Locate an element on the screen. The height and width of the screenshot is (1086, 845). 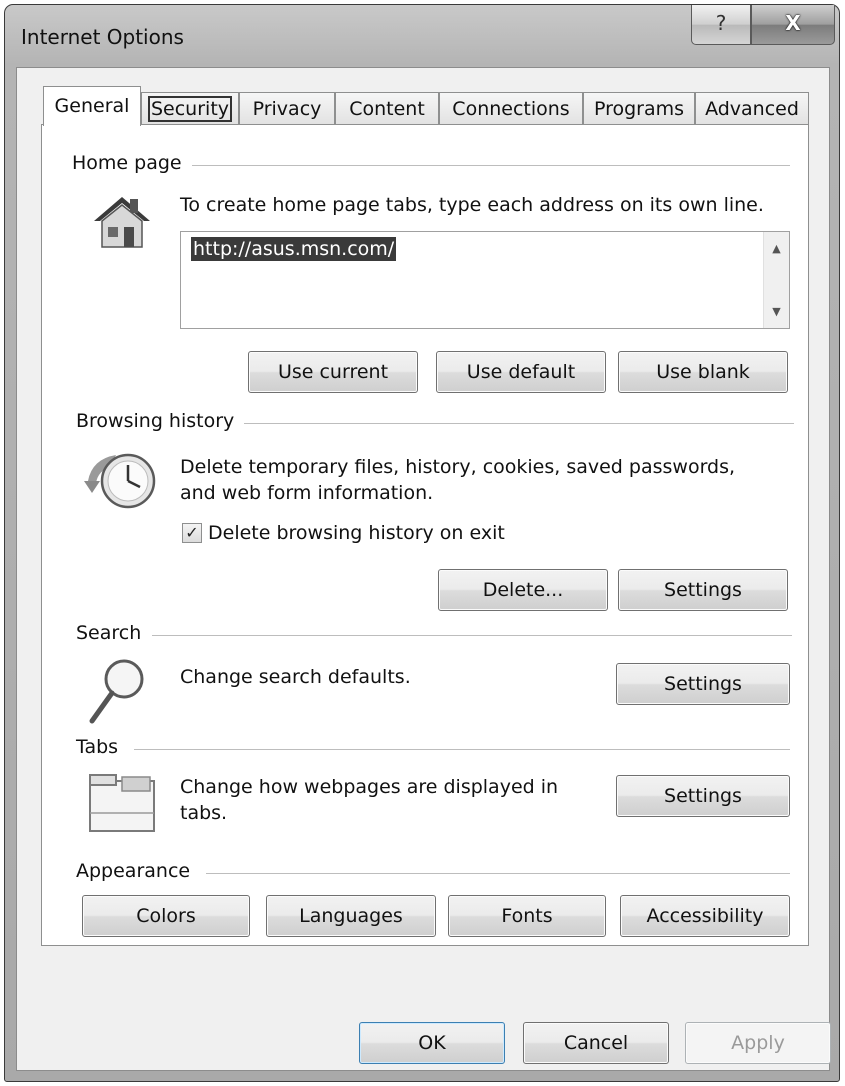
search-settings-button: Settings is located at coordinates (703, 684).